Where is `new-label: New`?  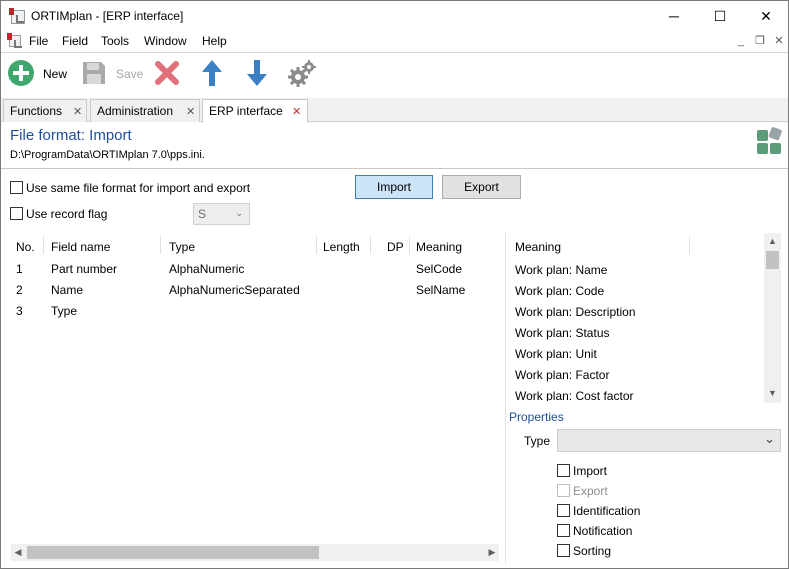
new-label: New is located at coordinates (55, 74).